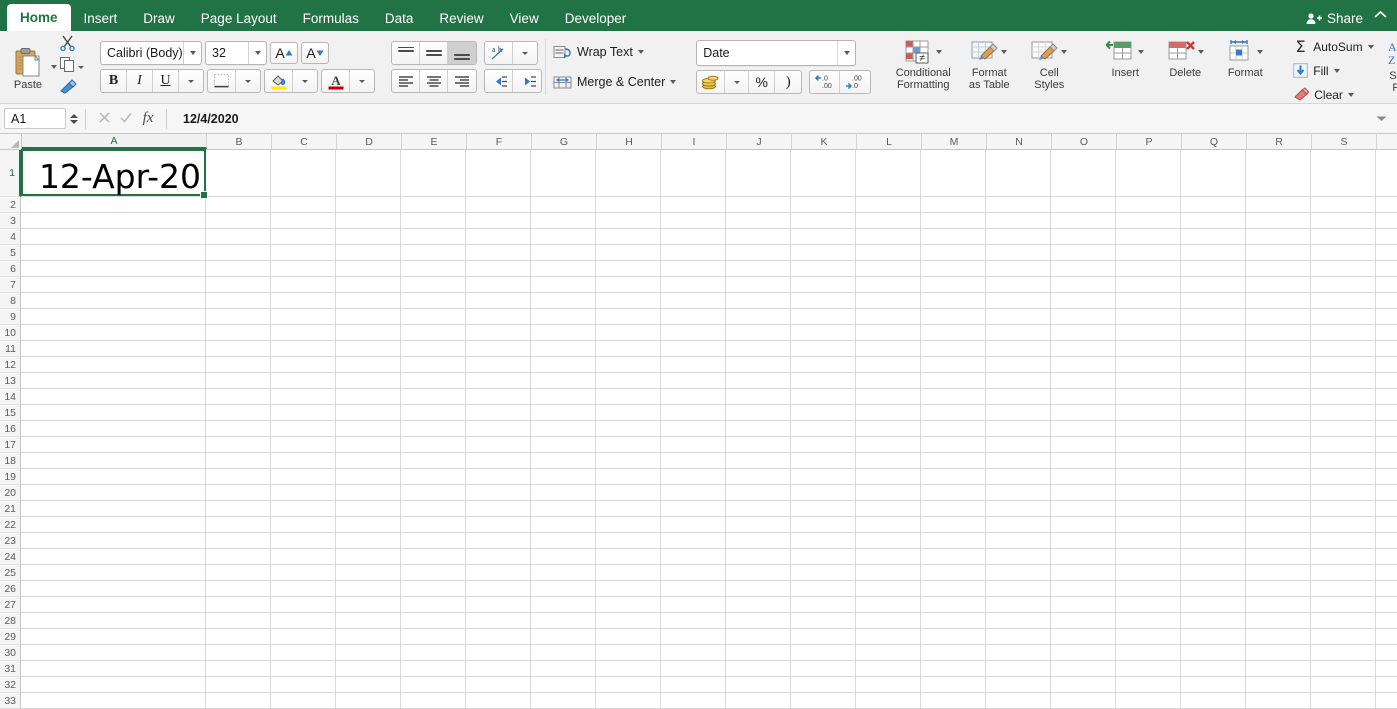  What do you see at coordinates (10, 573) in the screenshot?
I see `row-header-25: 25` at bounding box center [10, 573].